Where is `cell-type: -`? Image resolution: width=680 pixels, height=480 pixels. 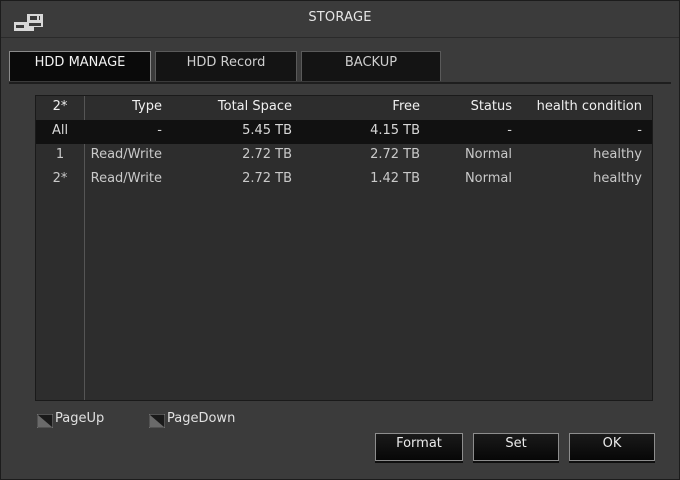 cell-type: - is located at coordinates (159, 130).